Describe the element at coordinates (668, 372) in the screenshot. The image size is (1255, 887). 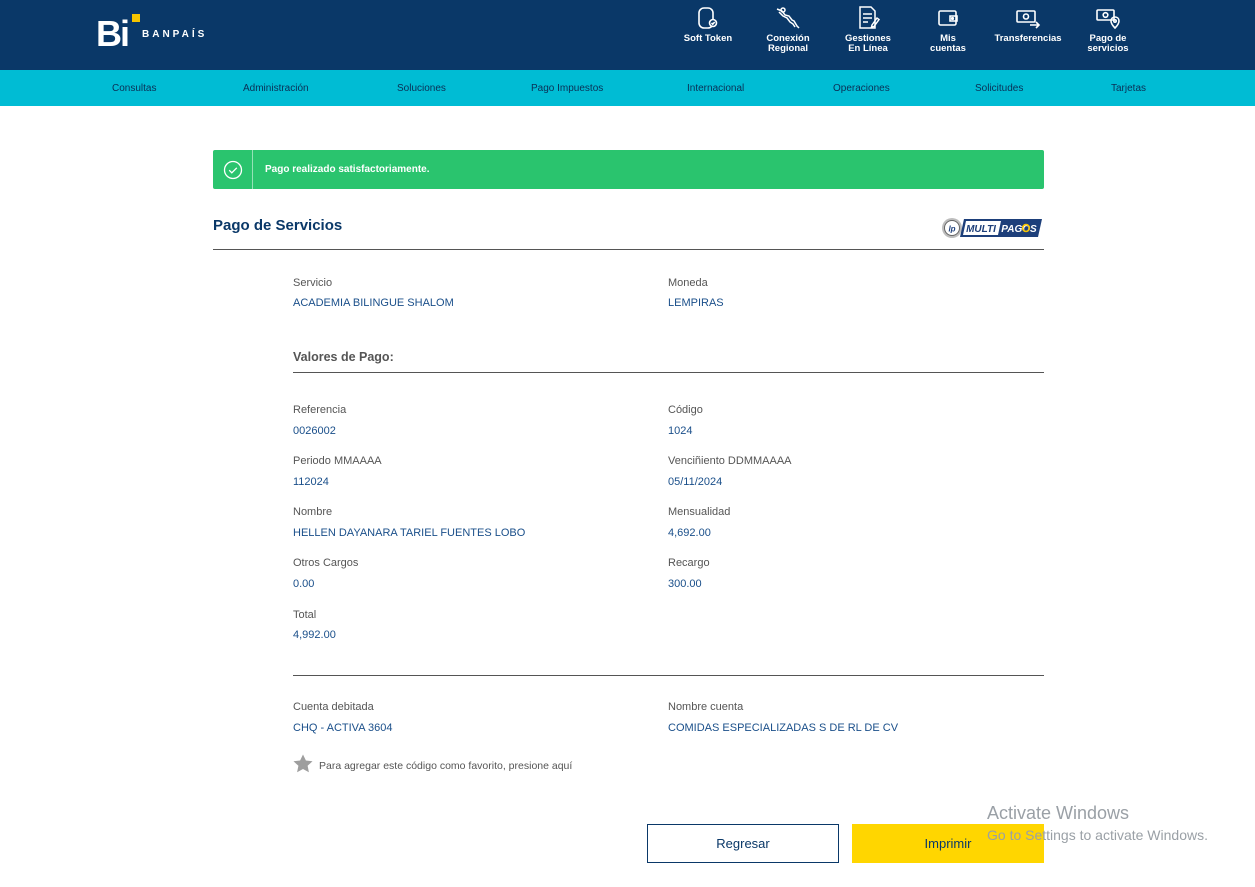
I see `valores-divider` at that location.